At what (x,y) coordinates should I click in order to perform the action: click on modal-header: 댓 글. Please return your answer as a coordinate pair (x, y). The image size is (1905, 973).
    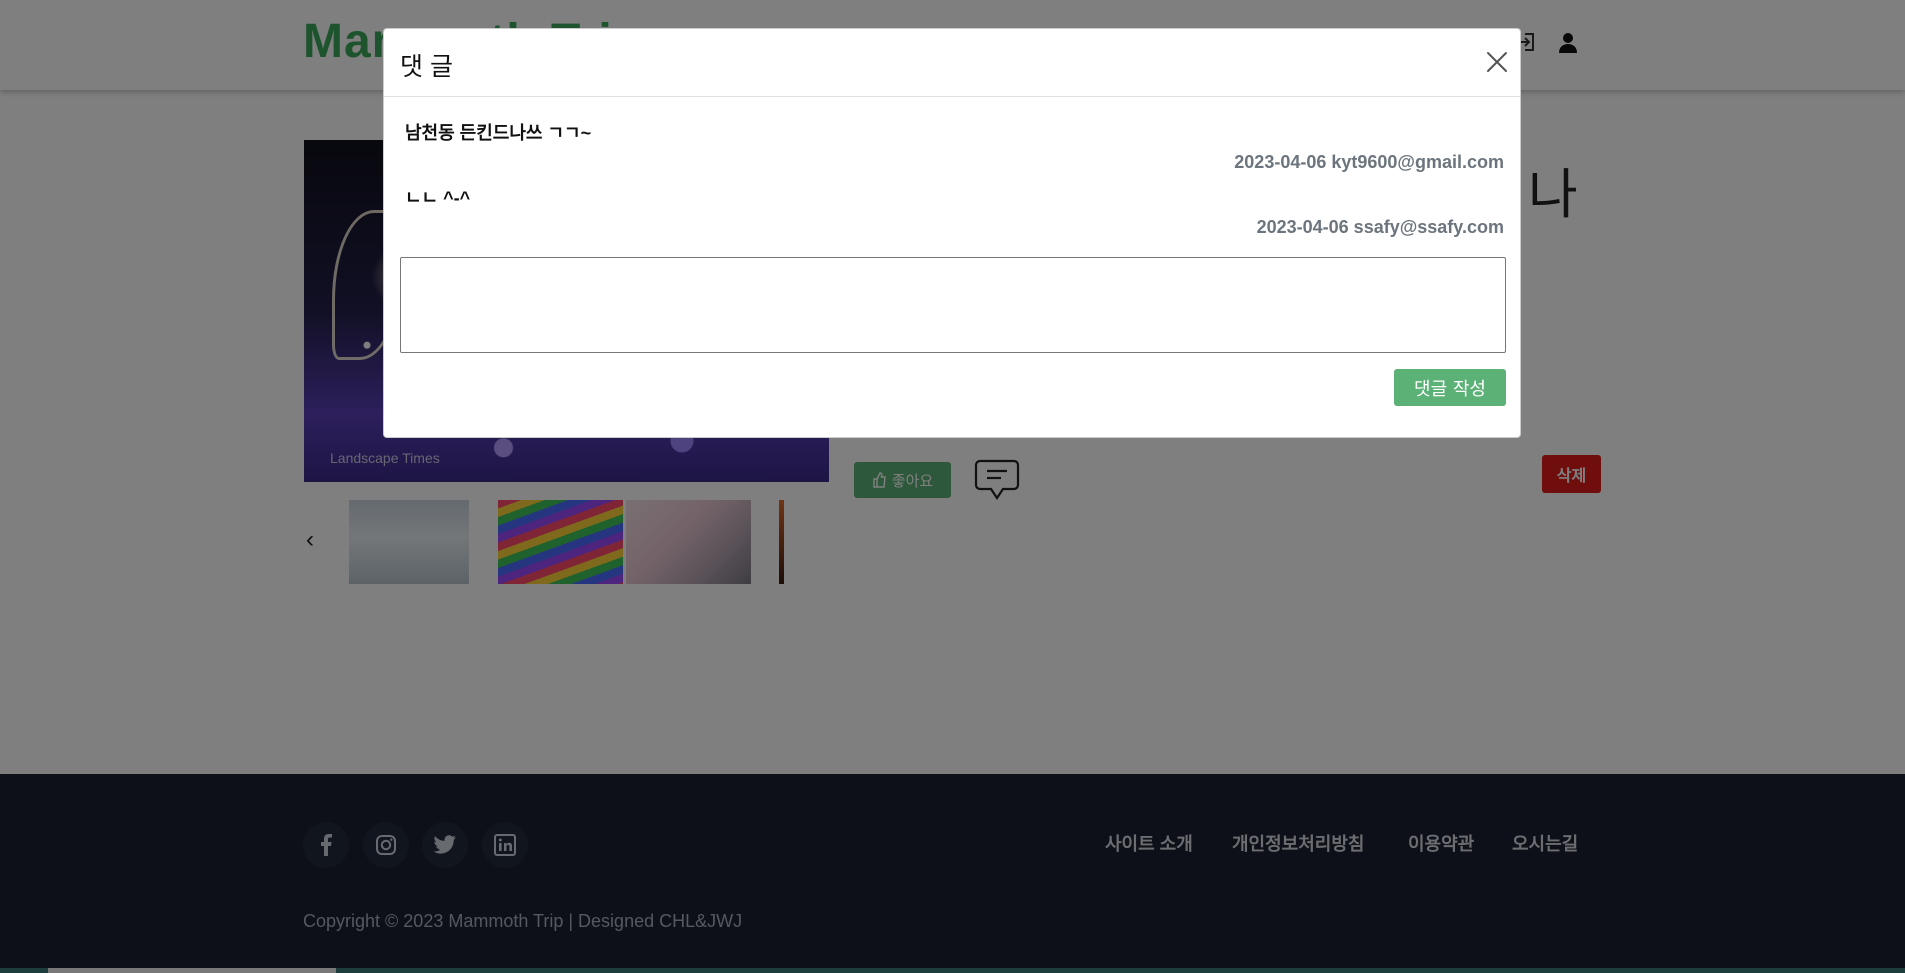
    Looking at the image, I should click on (952, 63).